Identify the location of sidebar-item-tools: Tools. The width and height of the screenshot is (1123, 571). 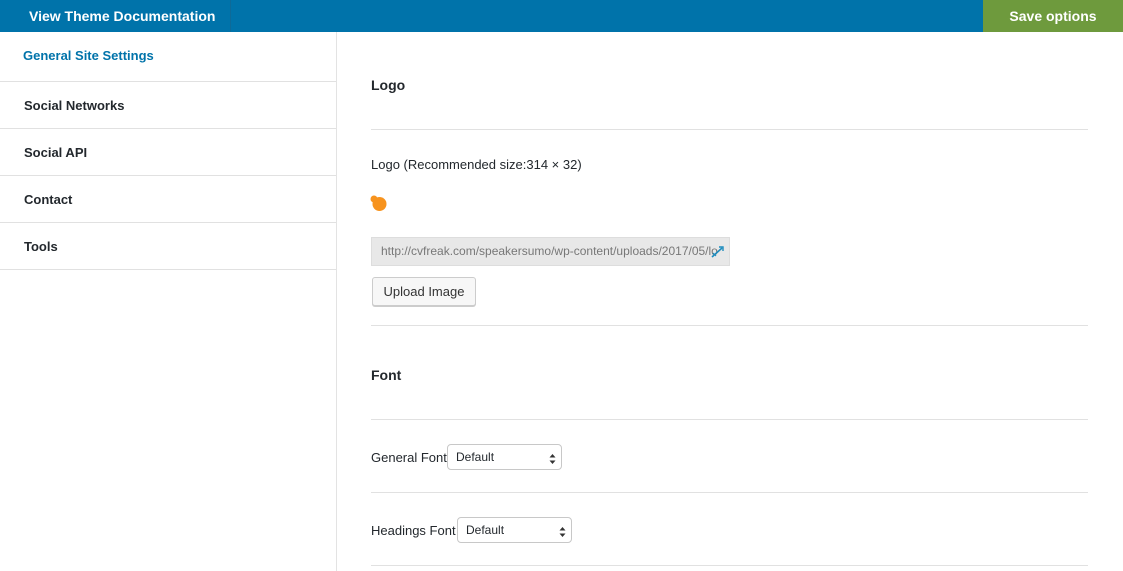
(168, 246).